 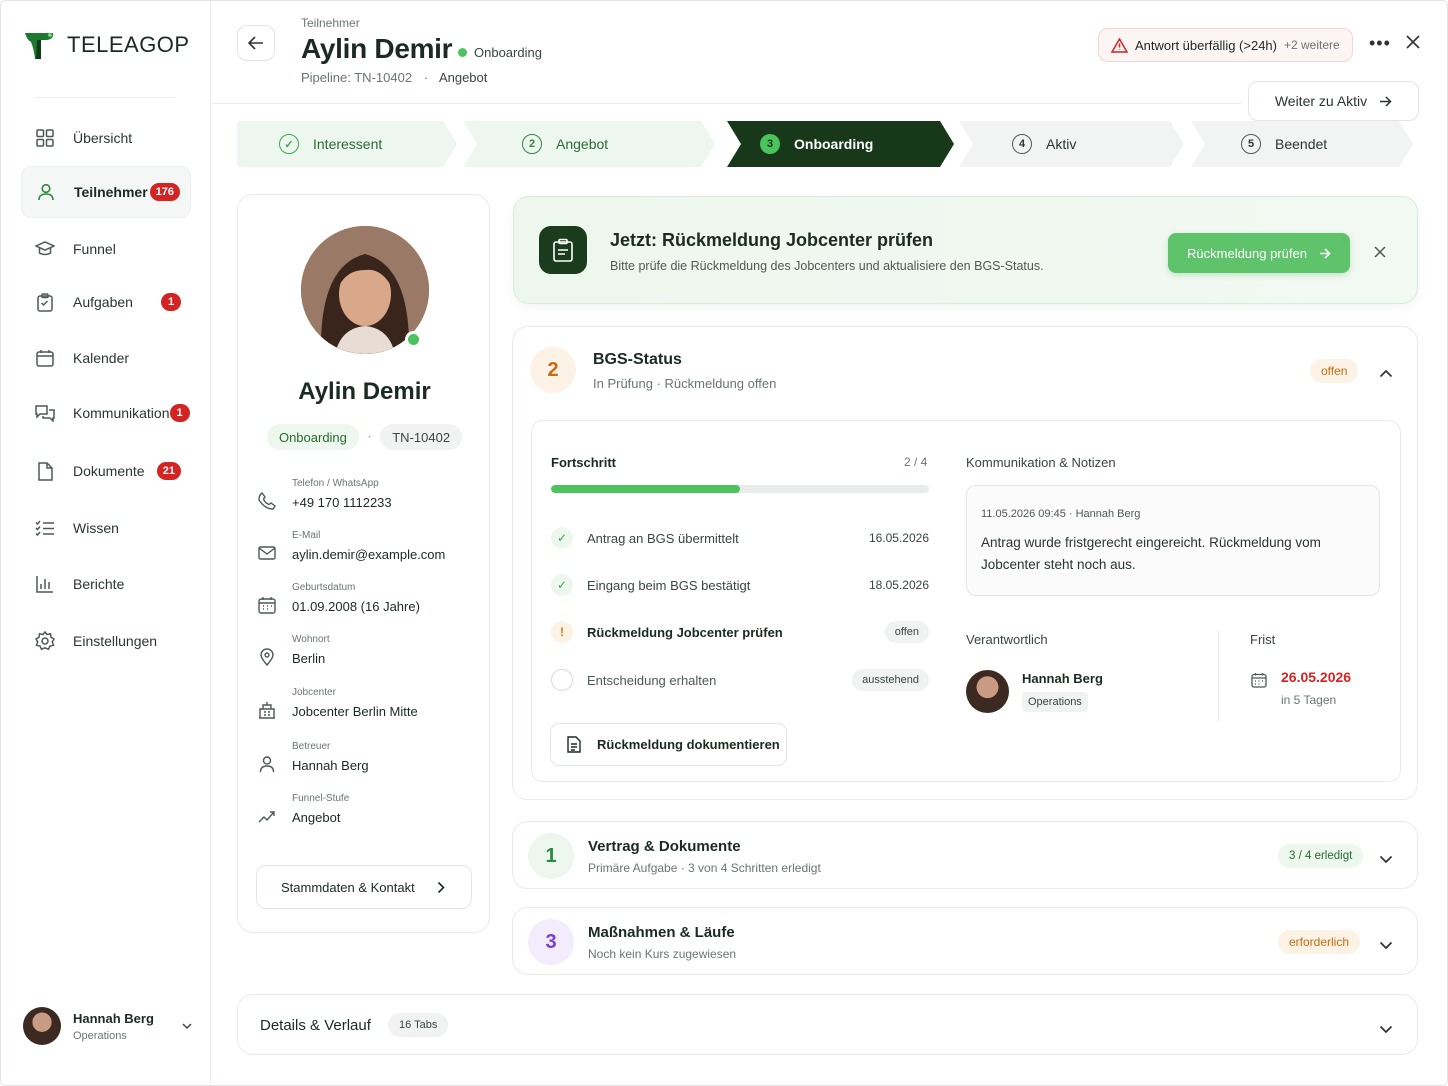 I want to click on sidebar-divider, so click(x=105, y=97).